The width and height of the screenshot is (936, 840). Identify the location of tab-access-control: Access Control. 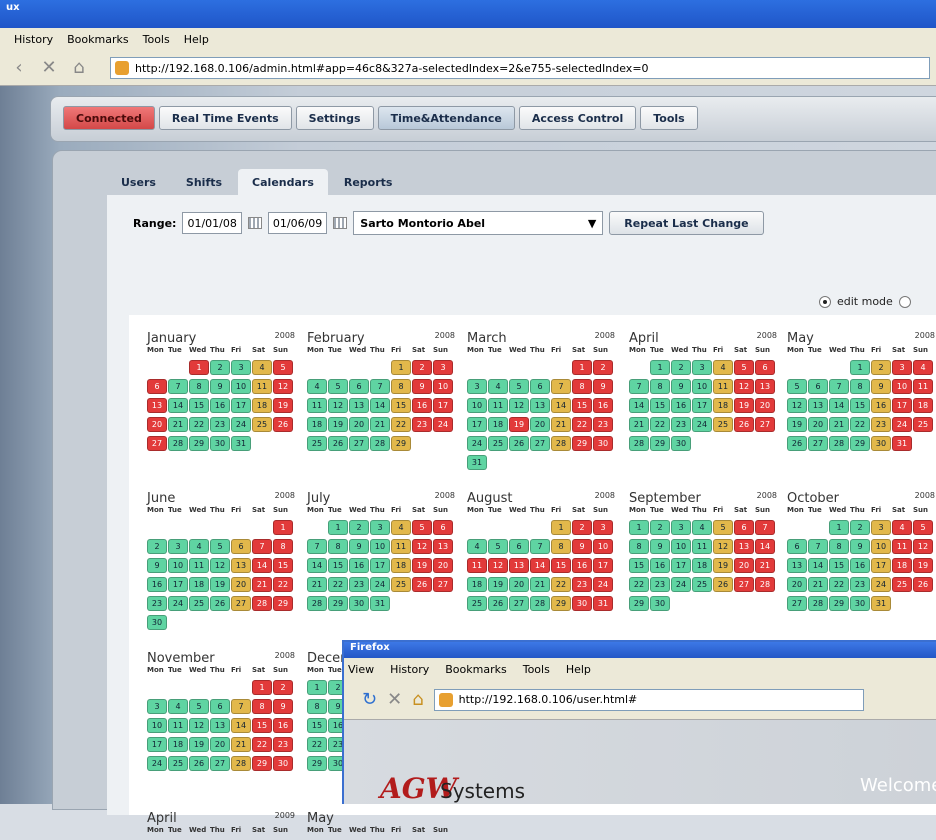
(577, 118).